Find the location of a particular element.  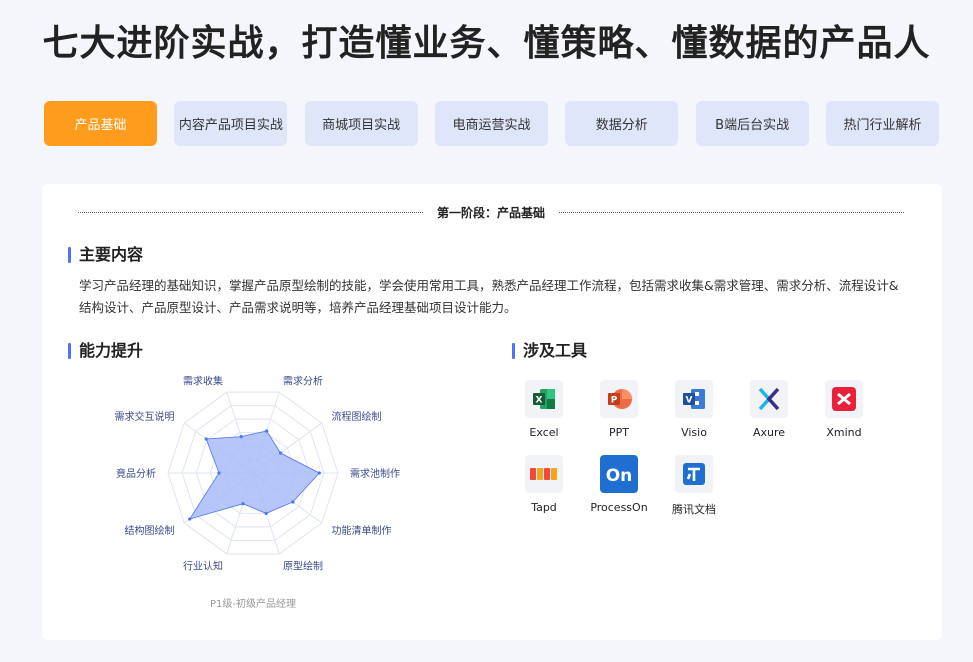

tab-ecommerce-operations: 电商运营实战 is located at coordinates (491, 123).